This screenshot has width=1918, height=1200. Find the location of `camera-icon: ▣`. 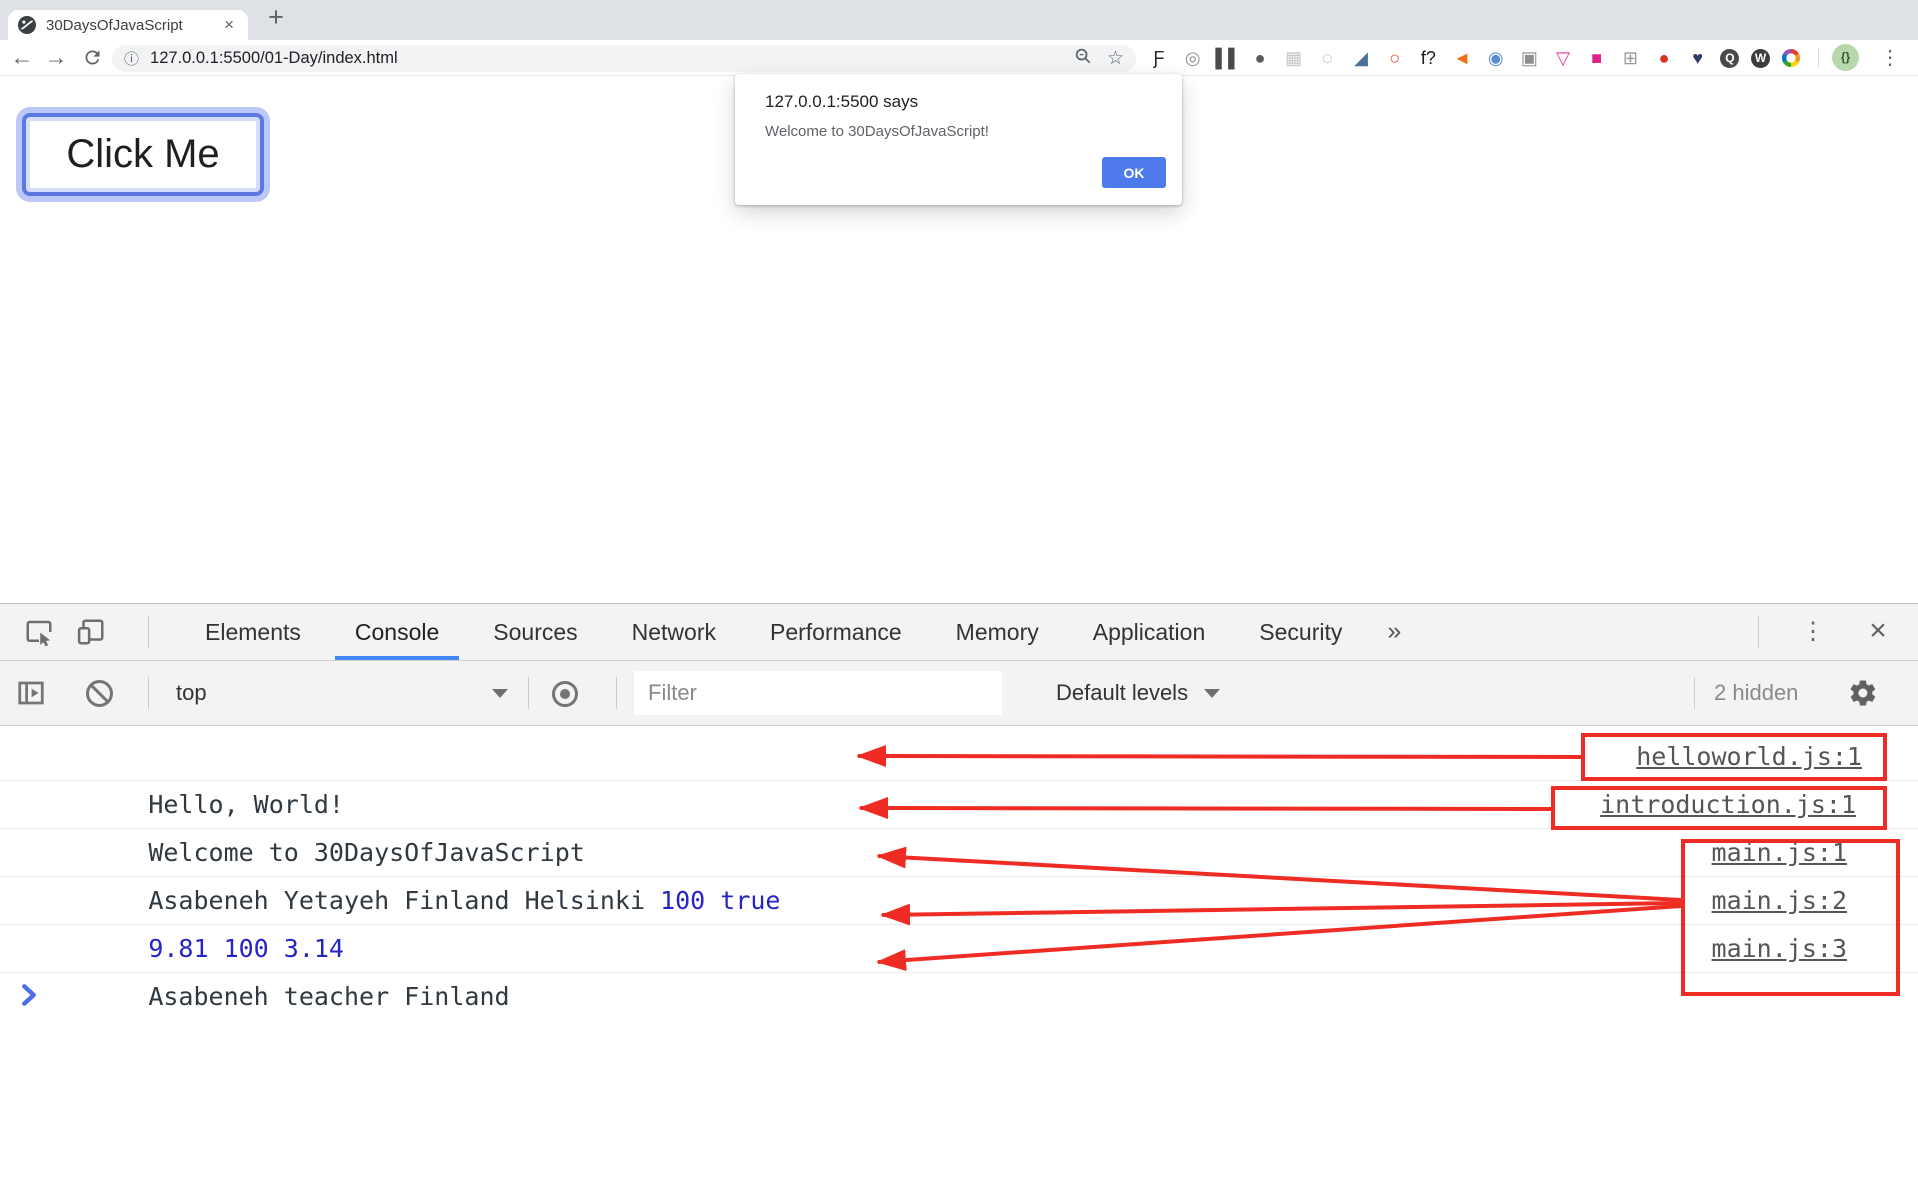

camera-icon: ▣ is located at coordinates (1529, 58).